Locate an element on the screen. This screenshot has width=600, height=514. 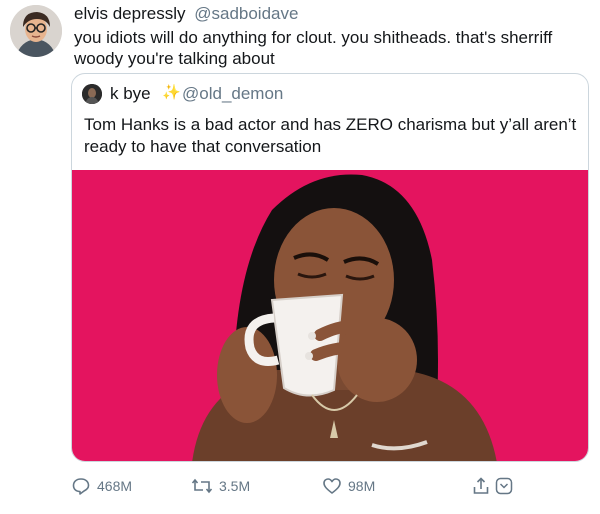
tweet-header: elvis depressly @sadboidave is located at coordinates (186, 14).